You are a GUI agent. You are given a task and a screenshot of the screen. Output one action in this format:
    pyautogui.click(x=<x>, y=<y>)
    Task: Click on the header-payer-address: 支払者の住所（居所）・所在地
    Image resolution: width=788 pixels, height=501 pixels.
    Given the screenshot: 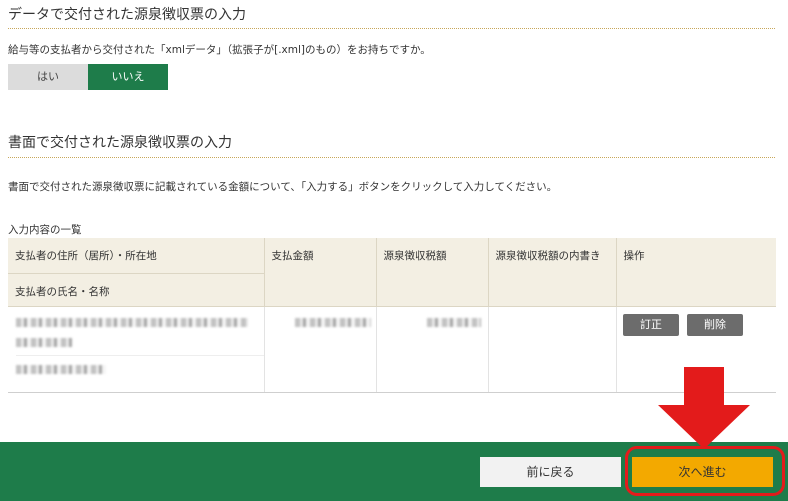 What is the action you would take?
    pyautogui.click(x=136, y=256)
    